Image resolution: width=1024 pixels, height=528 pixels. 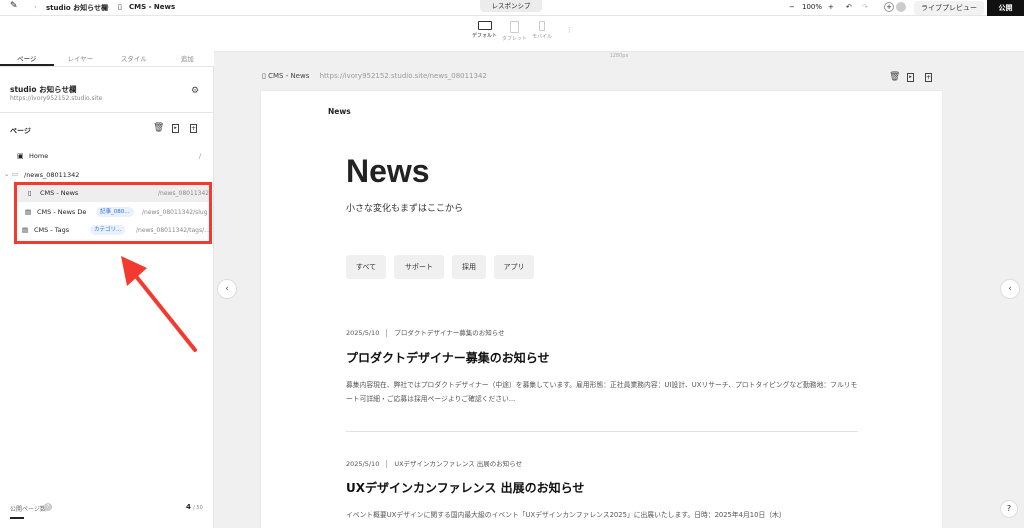 I want to click on page-heading: News, so click(x=388, y=171).